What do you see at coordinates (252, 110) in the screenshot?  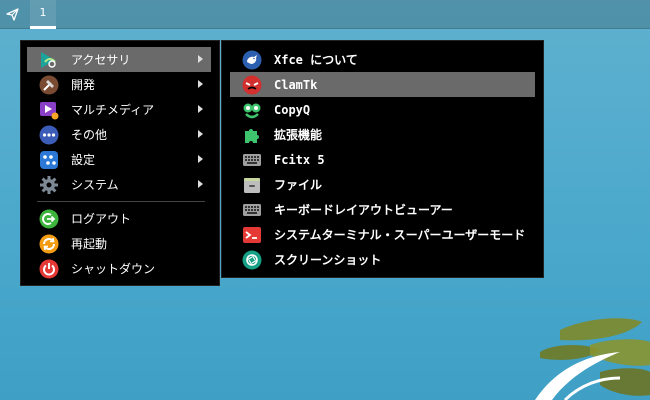 I see `copyq-icon` at bounding box center [252, 110].